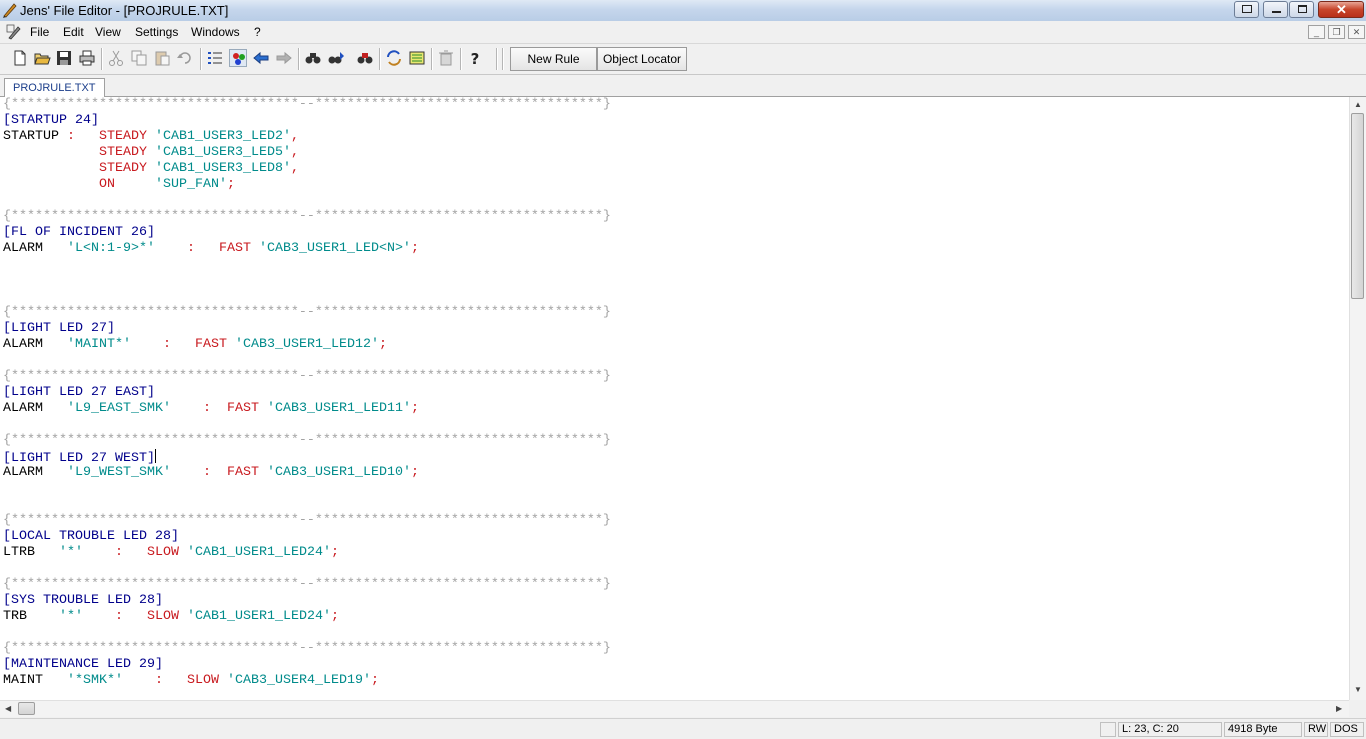 The height and width of the screenshot is (739, 1366). Describe the element at coordinates (307, 537) in the screenshot. I see `code-line: [LOCAL TROUBLE LED 28]` at that location.